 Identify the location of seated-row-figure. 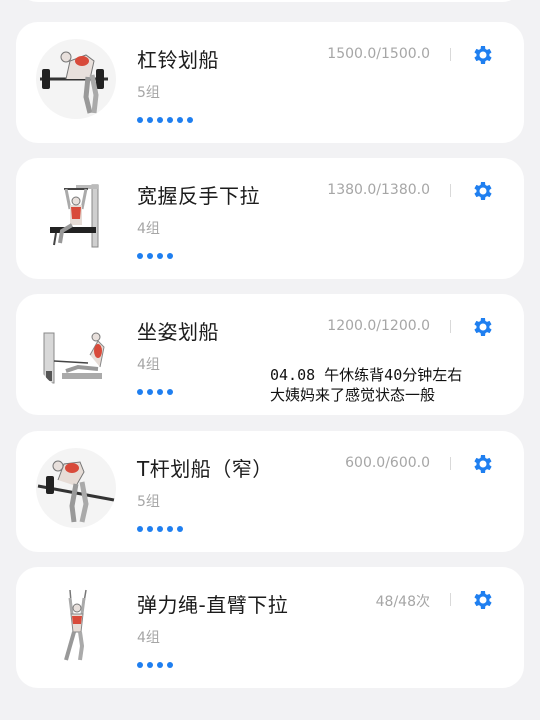
(76, 351).